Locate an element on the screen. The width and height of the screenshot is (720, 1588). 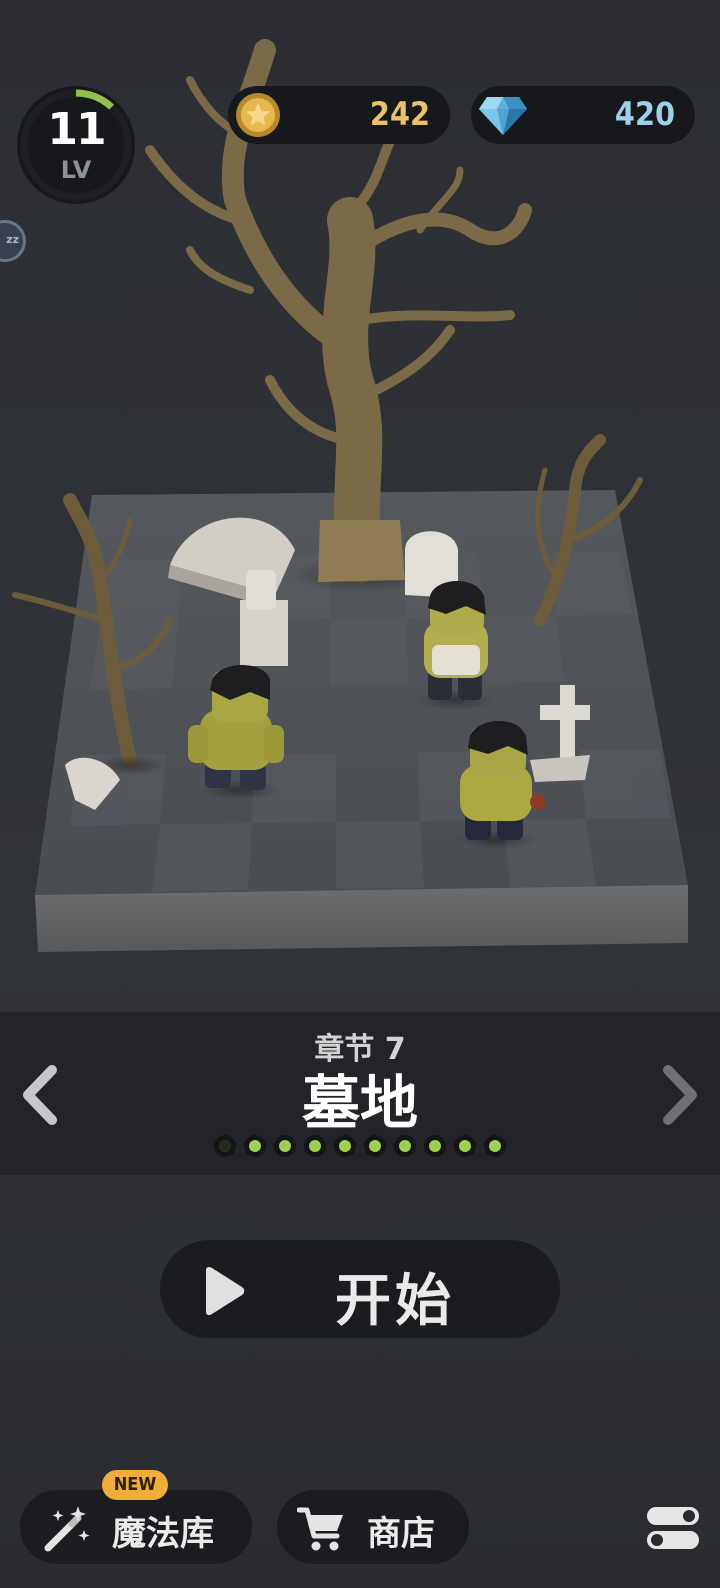
zz-icon: zz is located at coordinates (12, 239).